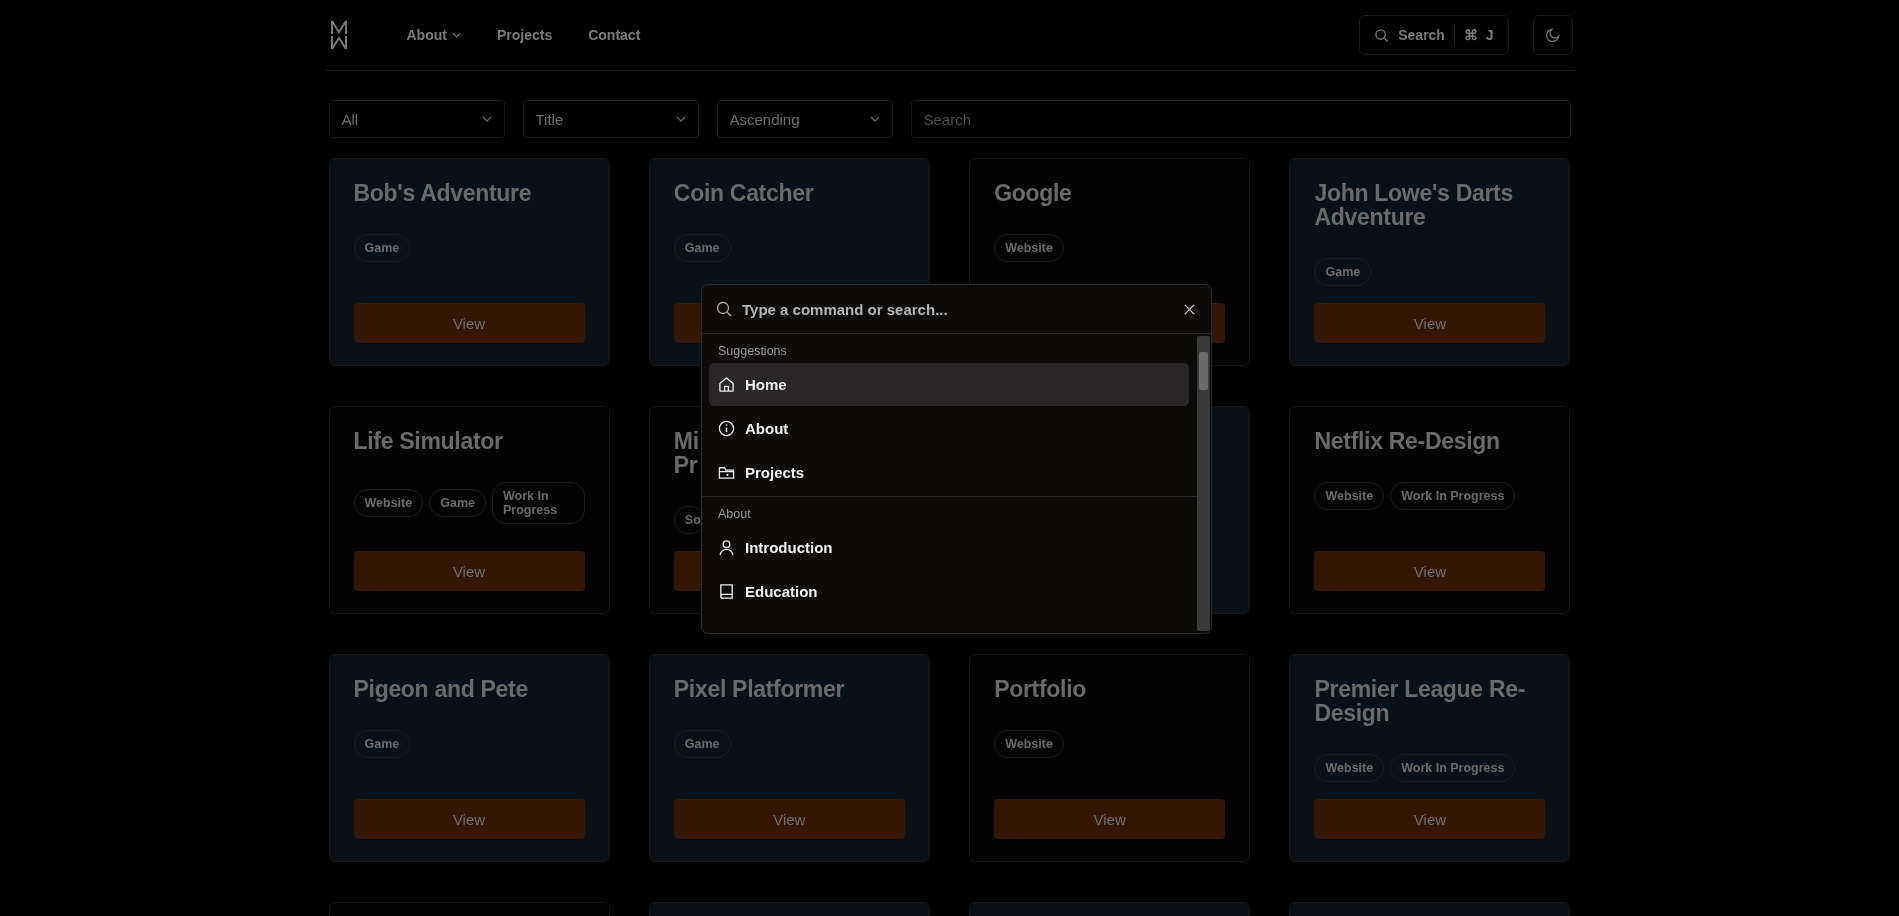  What do you see at coordinates (949, 472) in the screenshot?
I see `command-item: Projects` at bounding box center [949, 472].